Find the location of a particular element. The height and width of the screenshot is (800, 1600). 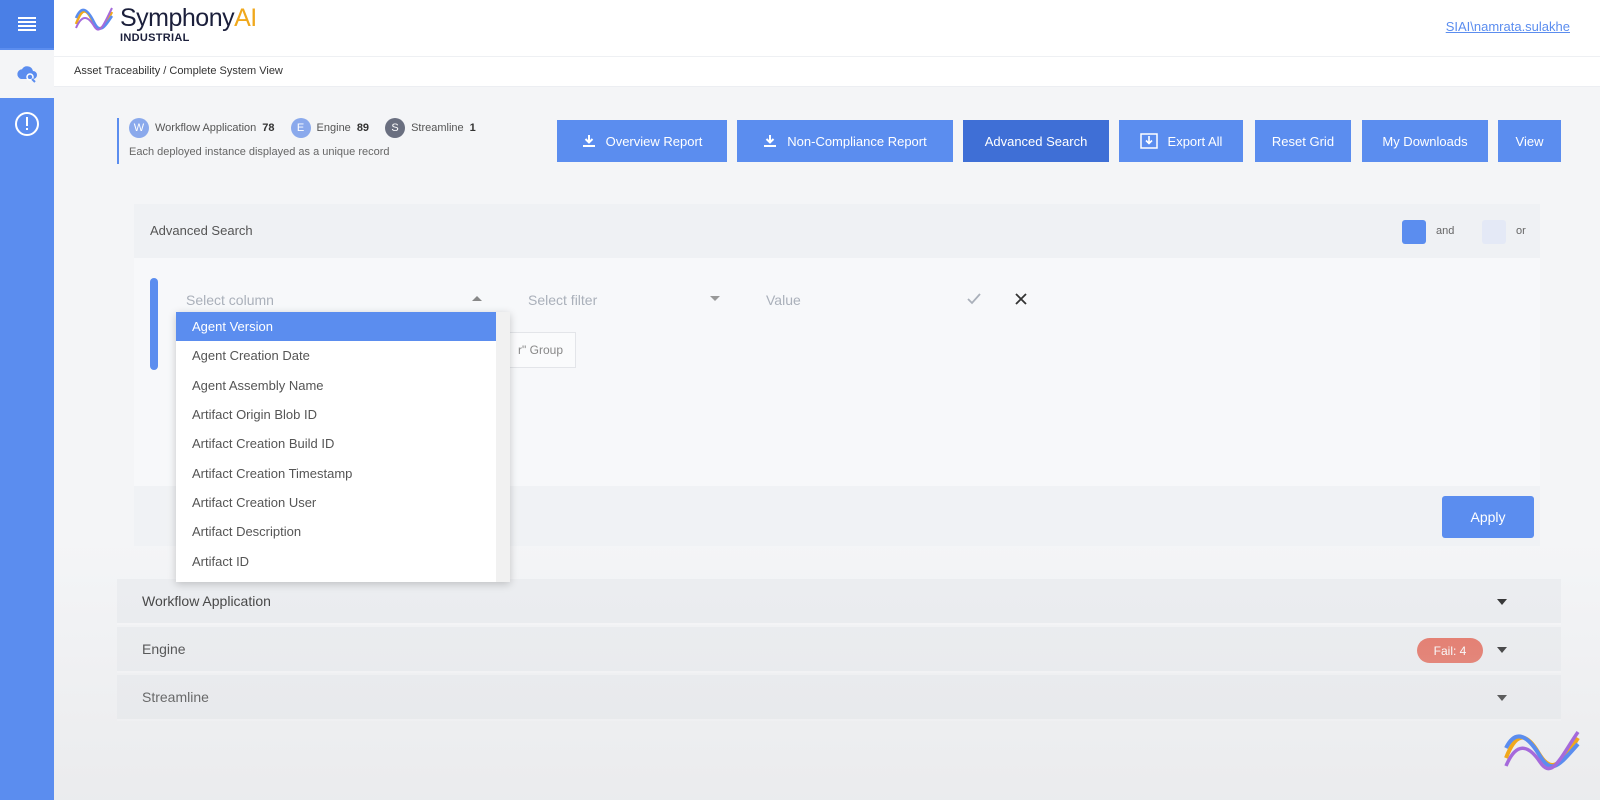

cloud-search-icon is located at coordinates (27, 74).